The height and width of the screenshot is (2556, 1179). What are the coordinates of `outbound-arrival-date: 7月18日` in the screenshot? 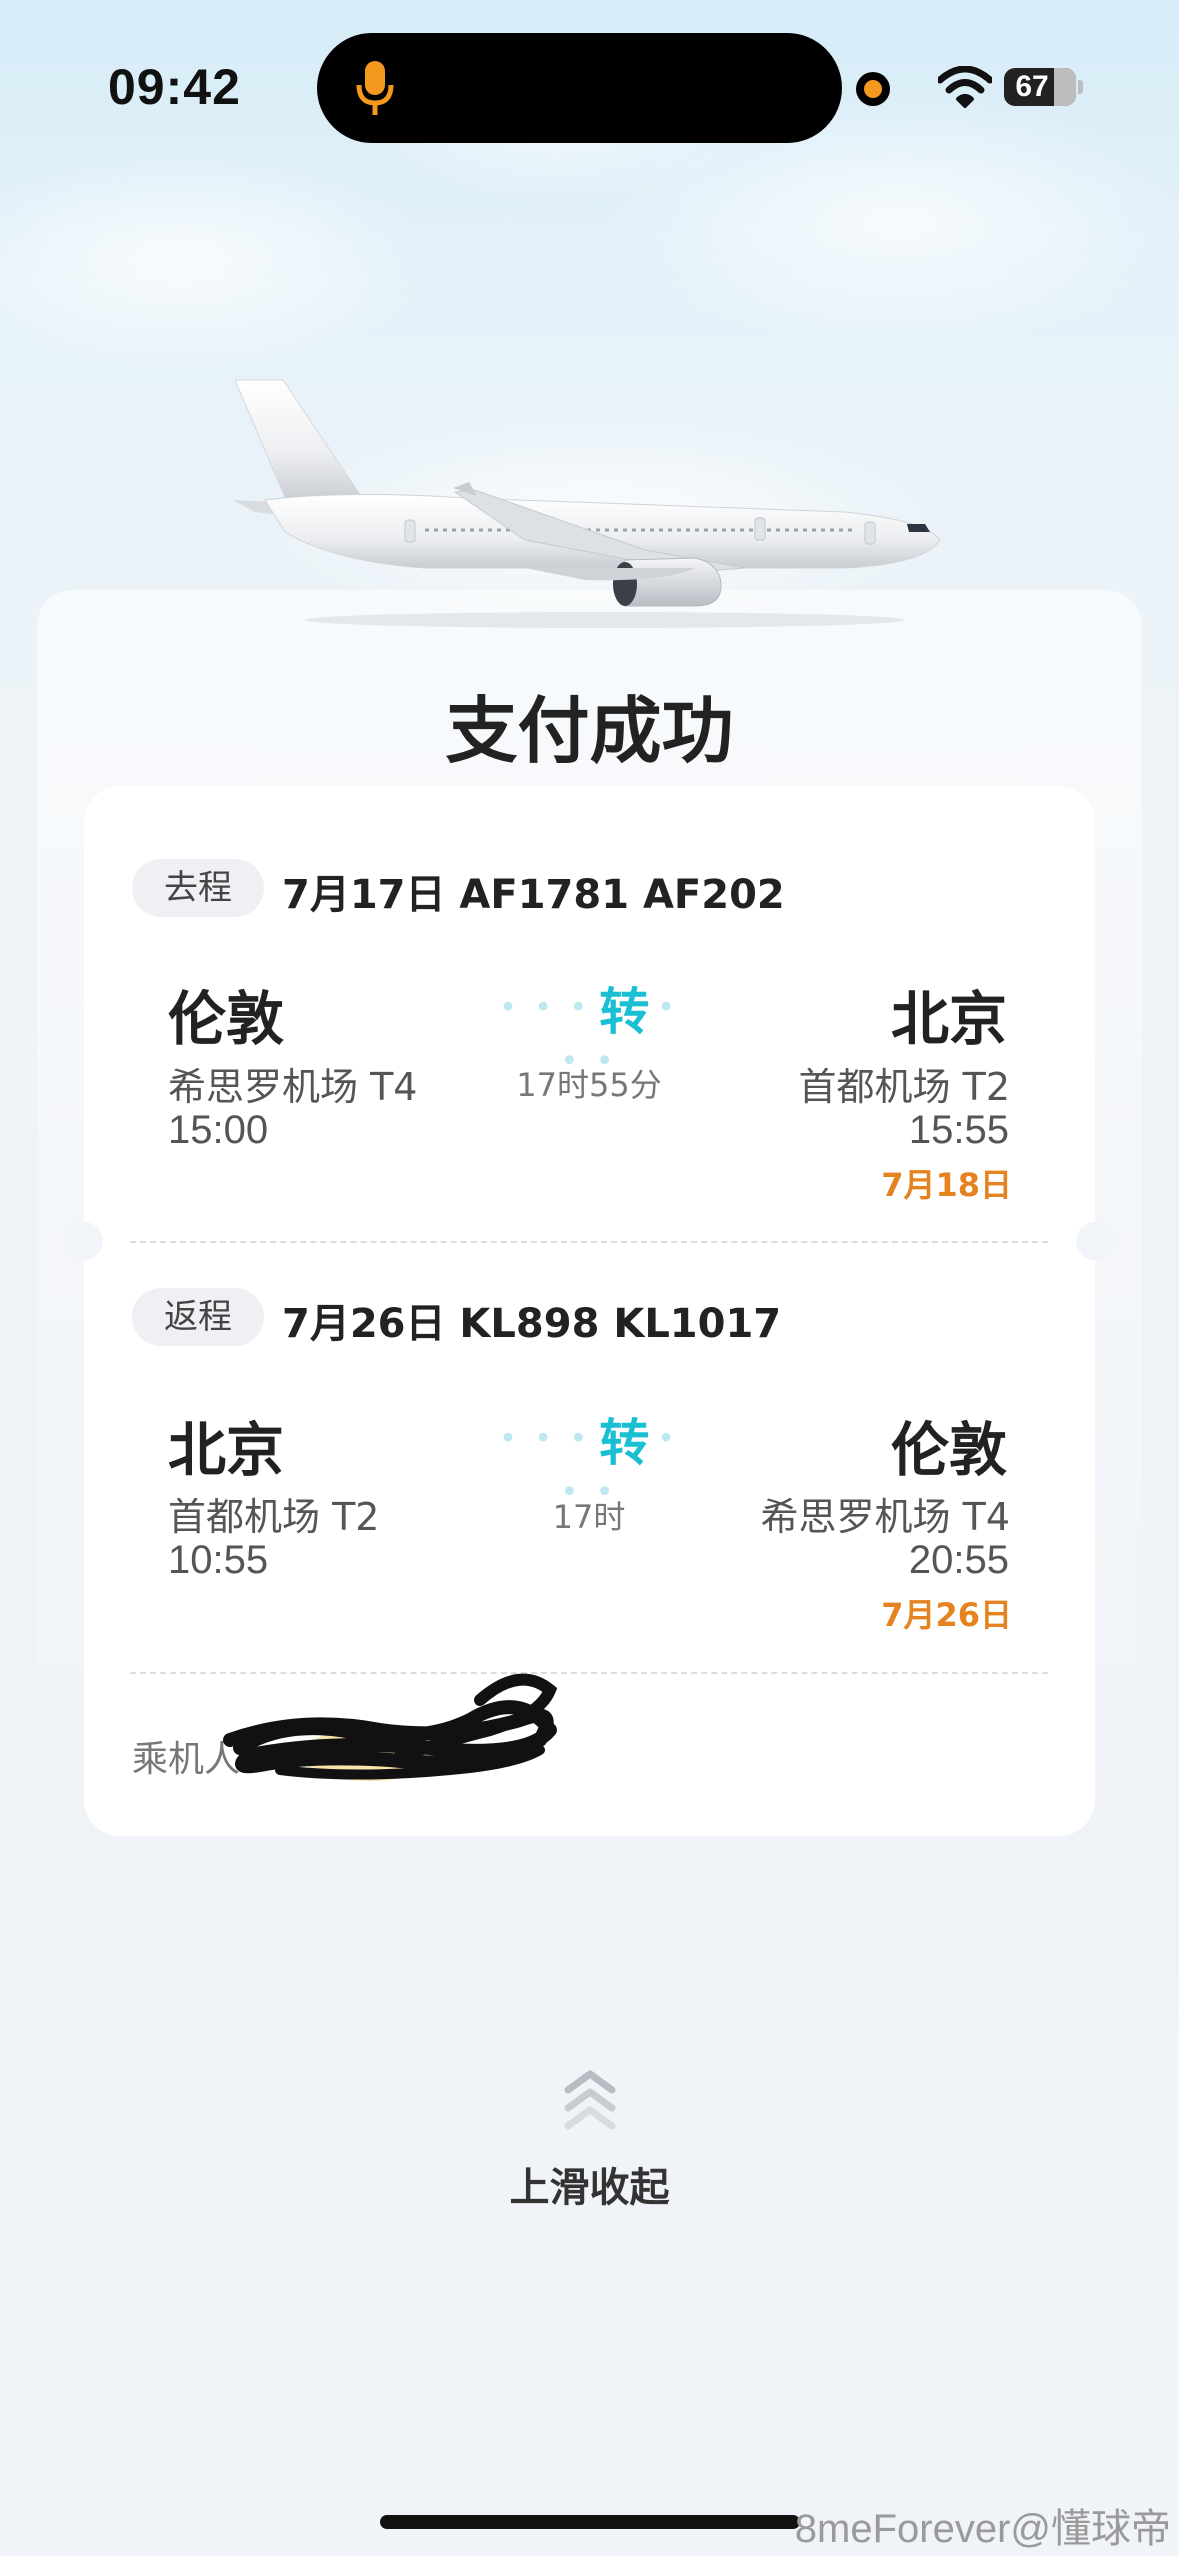 It's located at (946, 1185).